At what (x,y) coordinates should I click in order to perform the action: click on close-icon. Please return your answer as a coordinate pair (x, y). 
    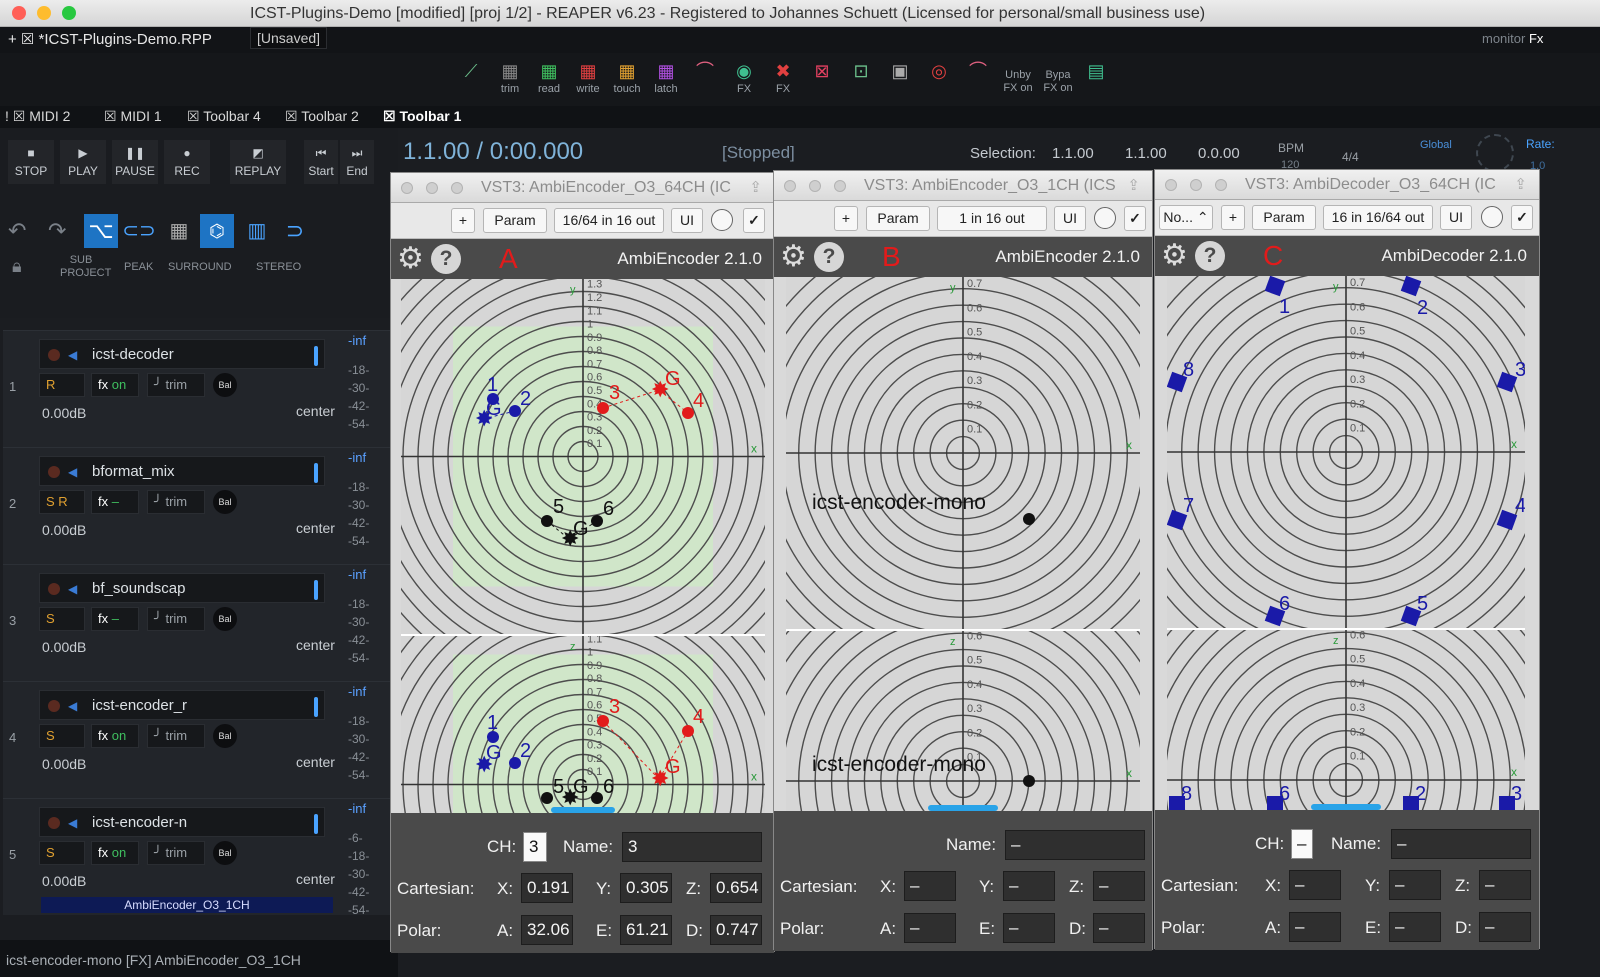
    Looking at the image, I should click on (790, 186).